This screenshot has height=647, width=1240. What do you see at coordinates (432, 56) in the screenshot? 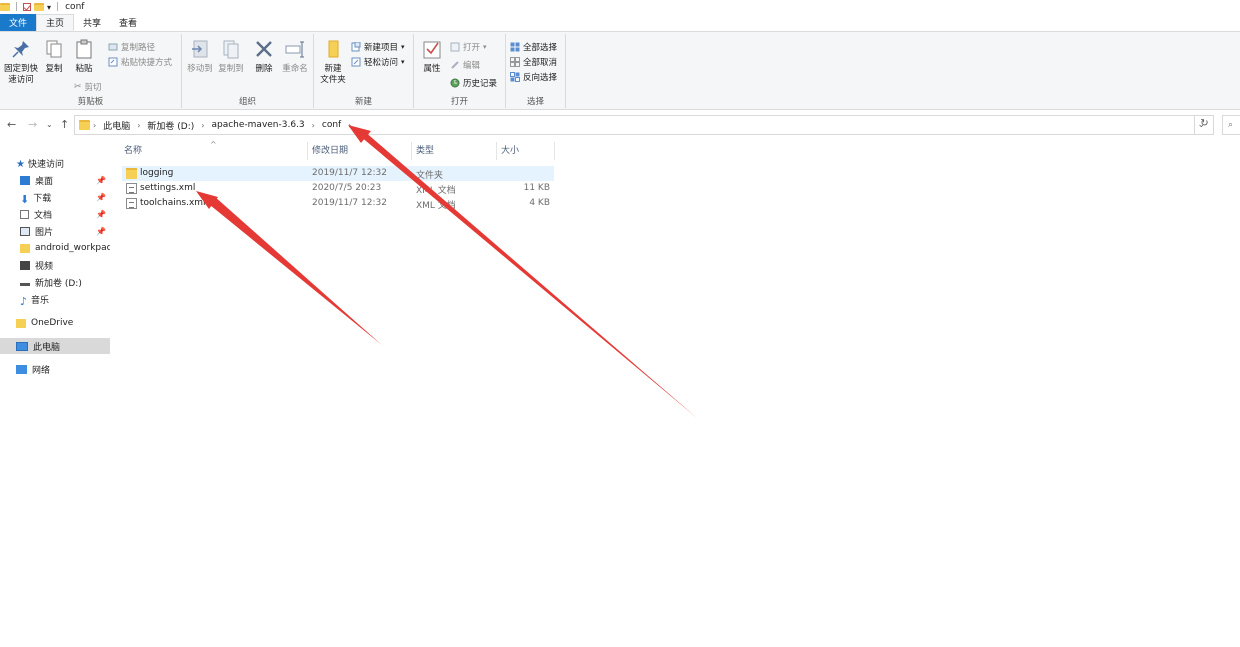
I see `properties-button: 属性` at bounding box center [432, 56].